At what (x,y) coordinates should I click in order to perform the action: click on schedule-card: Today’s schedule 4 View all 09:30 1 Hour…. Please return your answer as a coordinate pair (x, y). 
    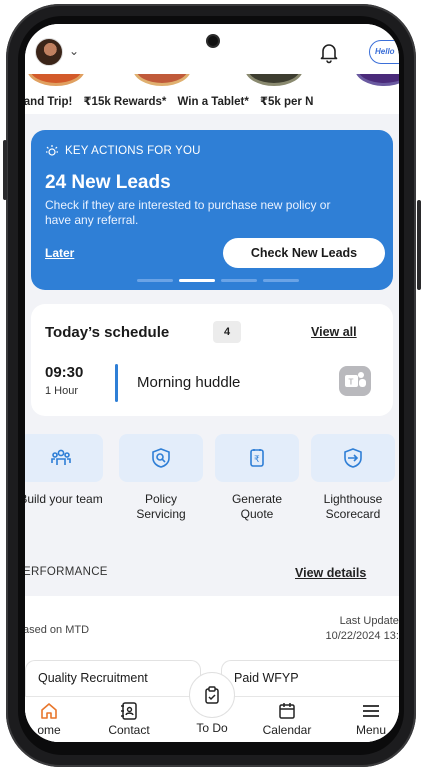
    Looking at the image, I should click on (212, 360).